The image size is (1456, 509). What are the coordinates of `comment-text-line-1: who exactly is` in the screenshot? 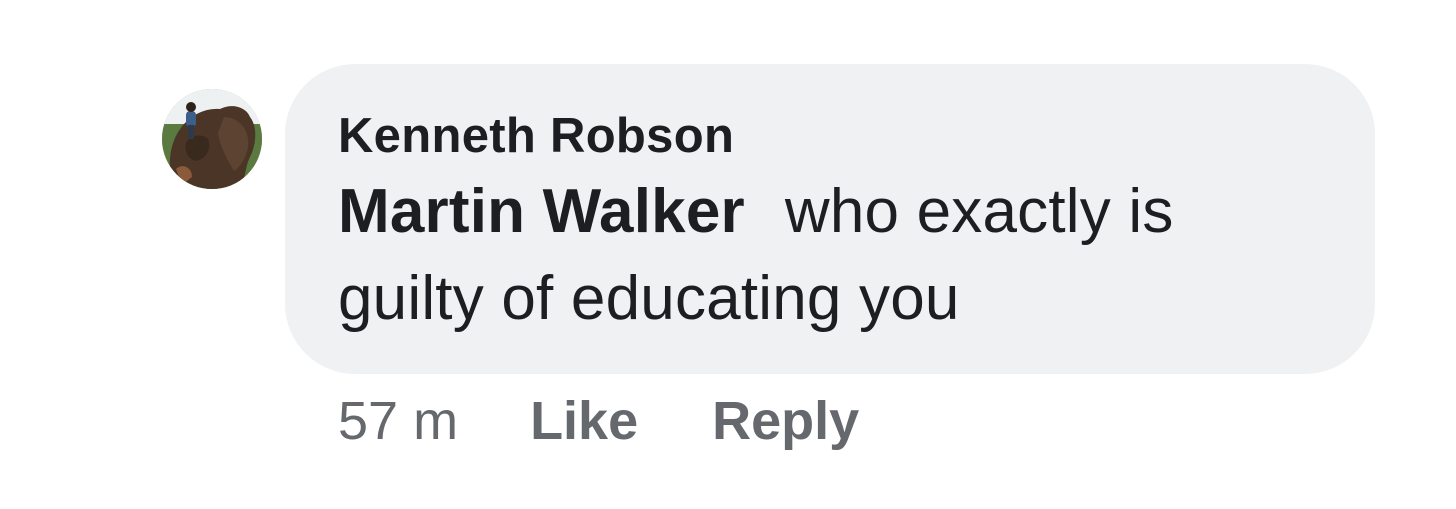 It's located at (979, 211).